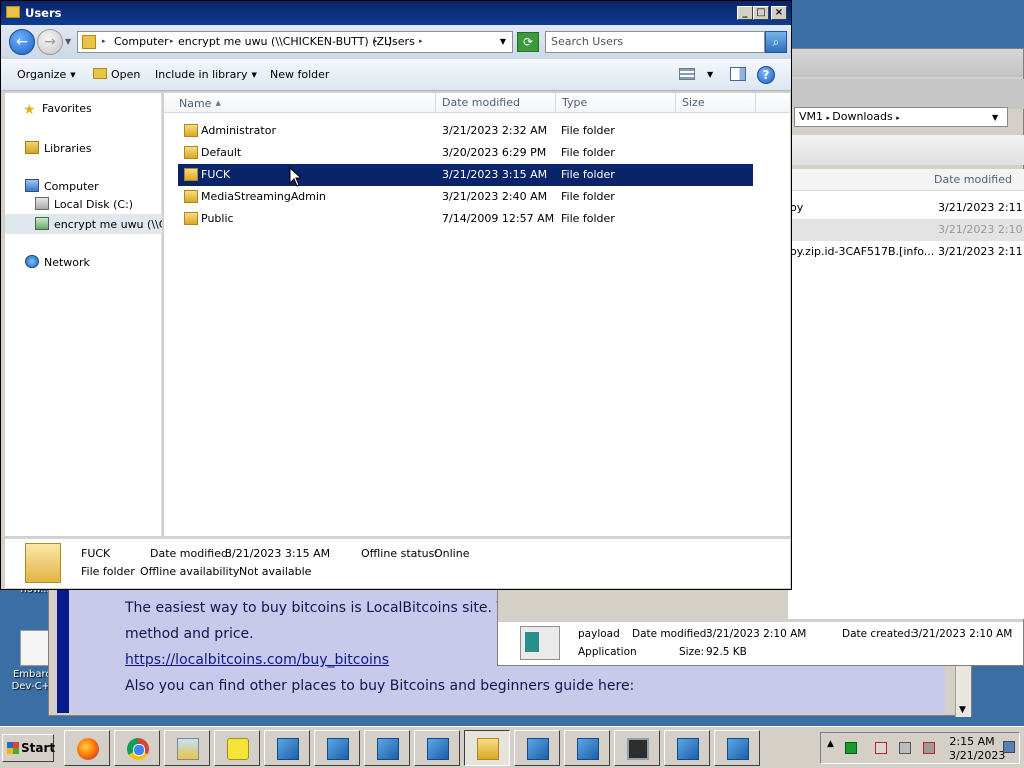 The image size is (1024, 768). I want to click on column-type: Type, so click(616, 103).